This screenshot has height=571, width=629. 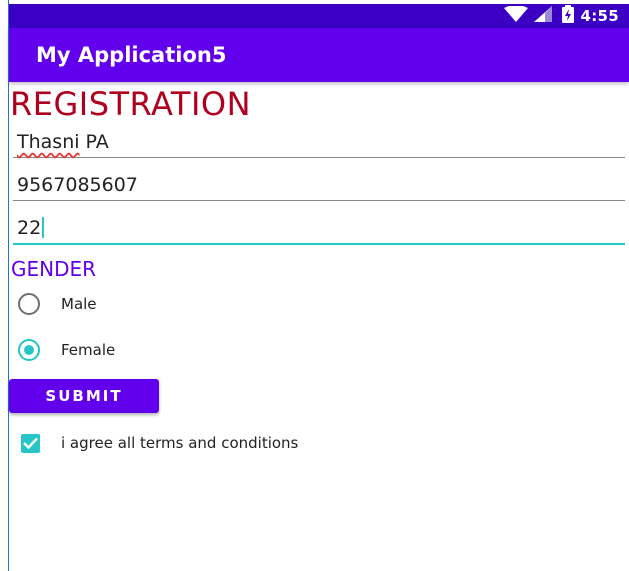 I want to click on terms-checkbox-row: i agree all terms and conditions, so click(x=159, y=443).